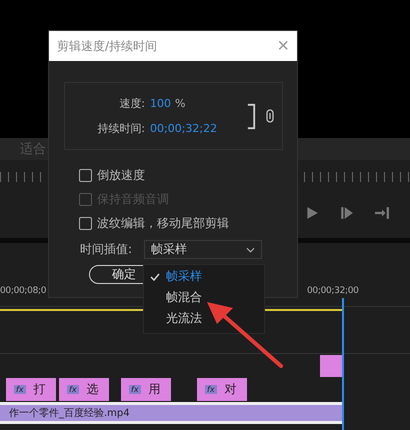 The image size is (410, 430). I want to click on play-icon, so click(312, 213).